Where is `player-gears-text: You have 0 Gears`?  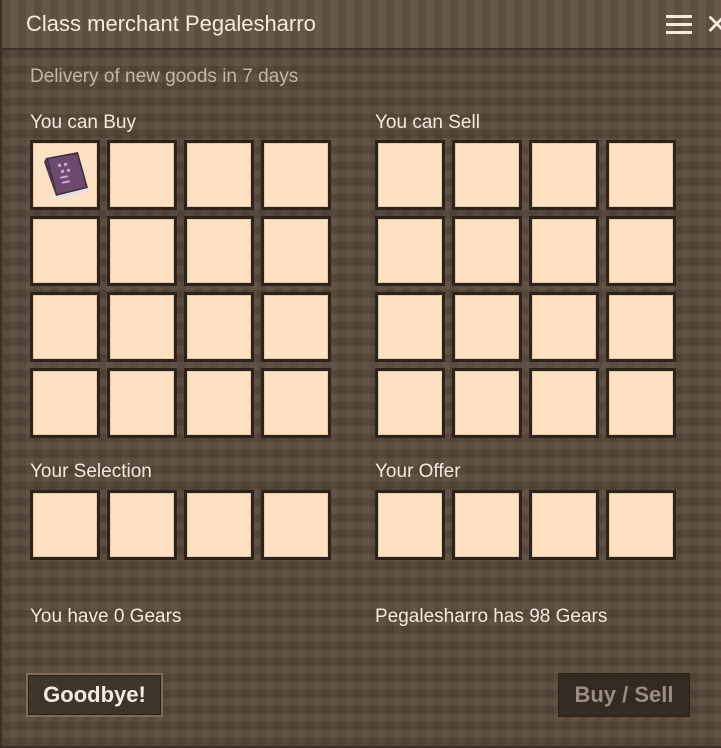
player-gears-text: You have 0 Gears is located at coordinates (106, 616).